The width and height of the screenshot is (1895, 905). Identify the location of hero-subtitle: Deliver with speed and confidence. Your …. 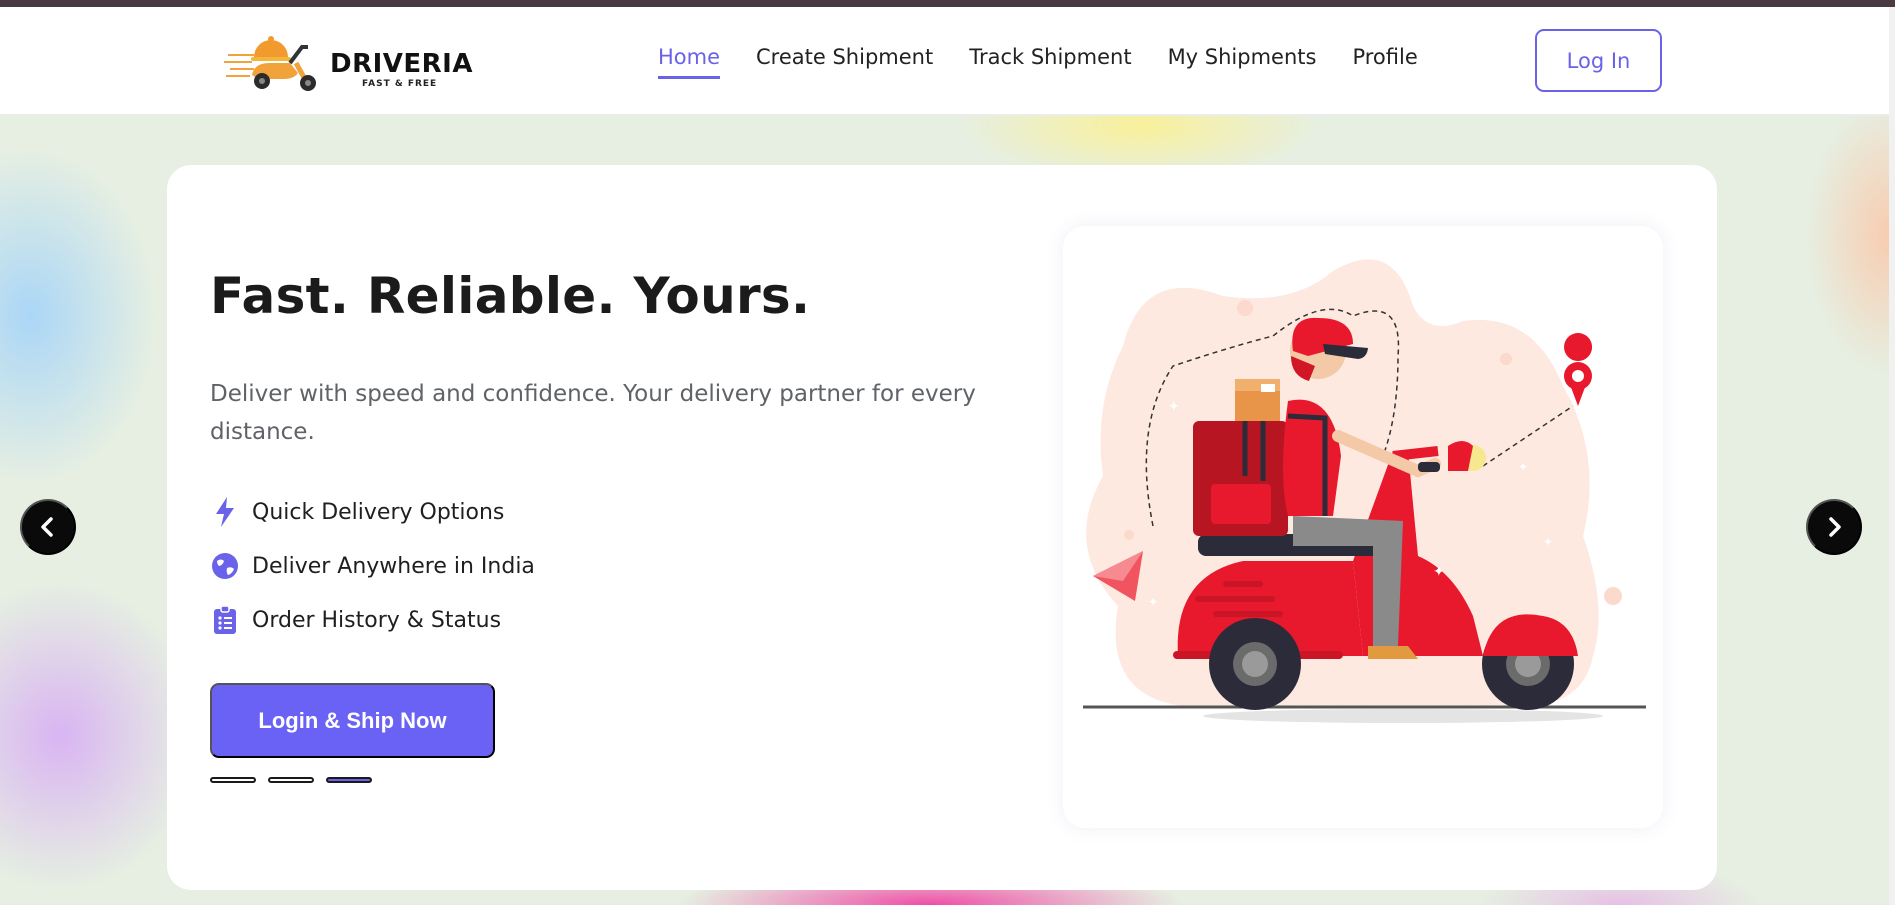
(593, 413).